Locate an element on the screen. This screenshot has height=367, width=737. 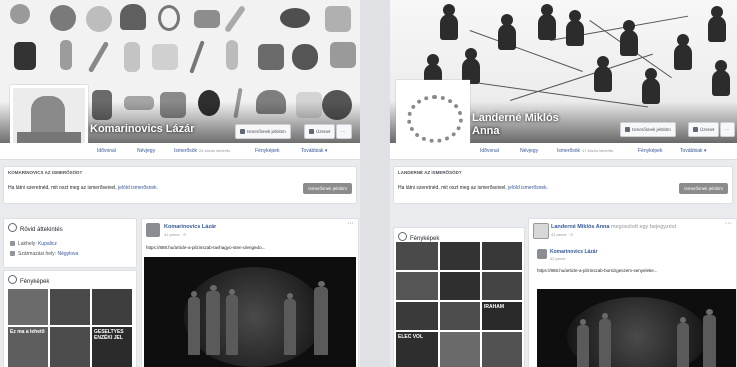
profile-name: Landerné Miklós Anna is located at coordinates (517, 125).